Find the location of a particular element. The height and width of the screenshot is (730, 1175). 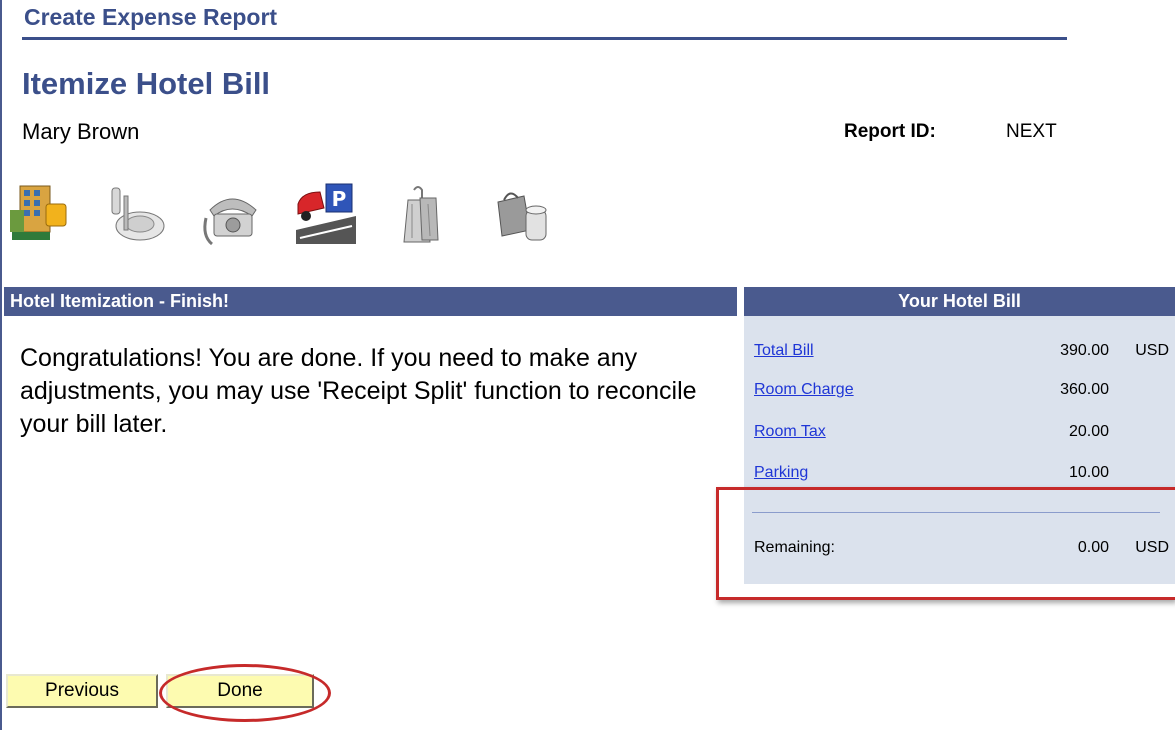

misc-icon is located at coordinates (522, 214).